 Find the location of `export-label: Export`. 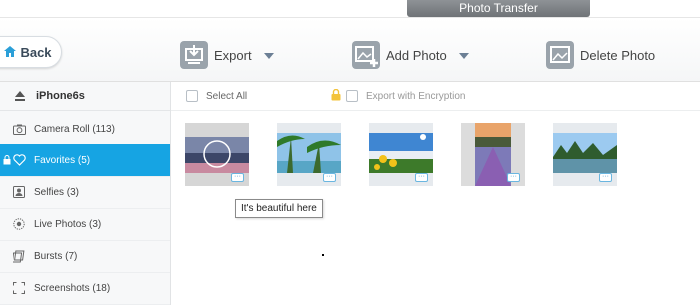

export-label: Export is located at coordinates (233, 55).